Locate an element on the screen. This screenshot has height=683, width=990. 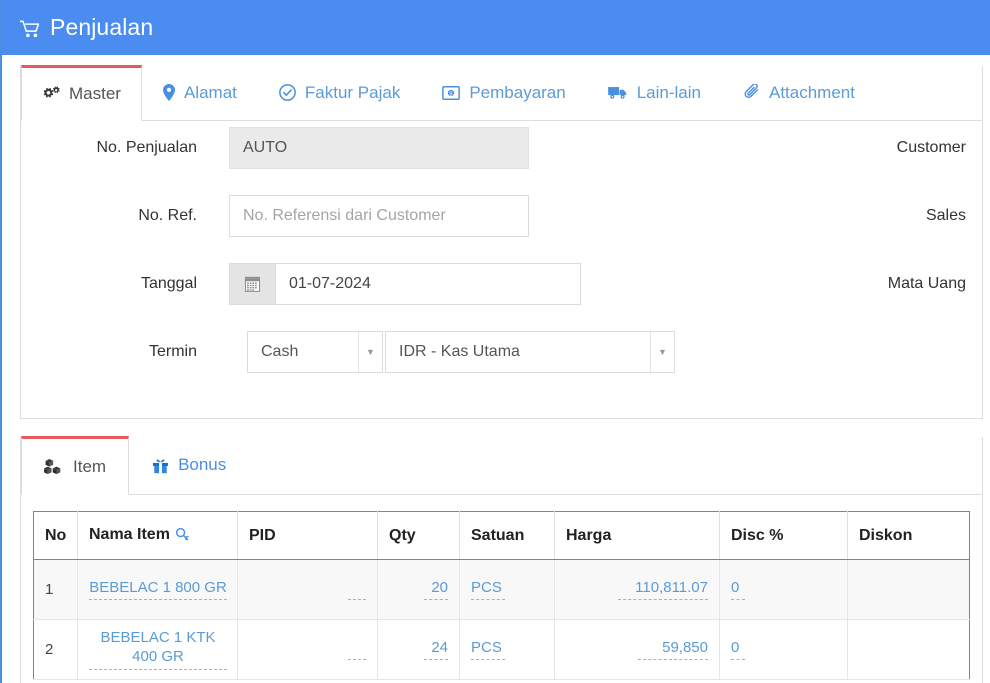
cell-qty: 20 is located at coordinates (418, 589).